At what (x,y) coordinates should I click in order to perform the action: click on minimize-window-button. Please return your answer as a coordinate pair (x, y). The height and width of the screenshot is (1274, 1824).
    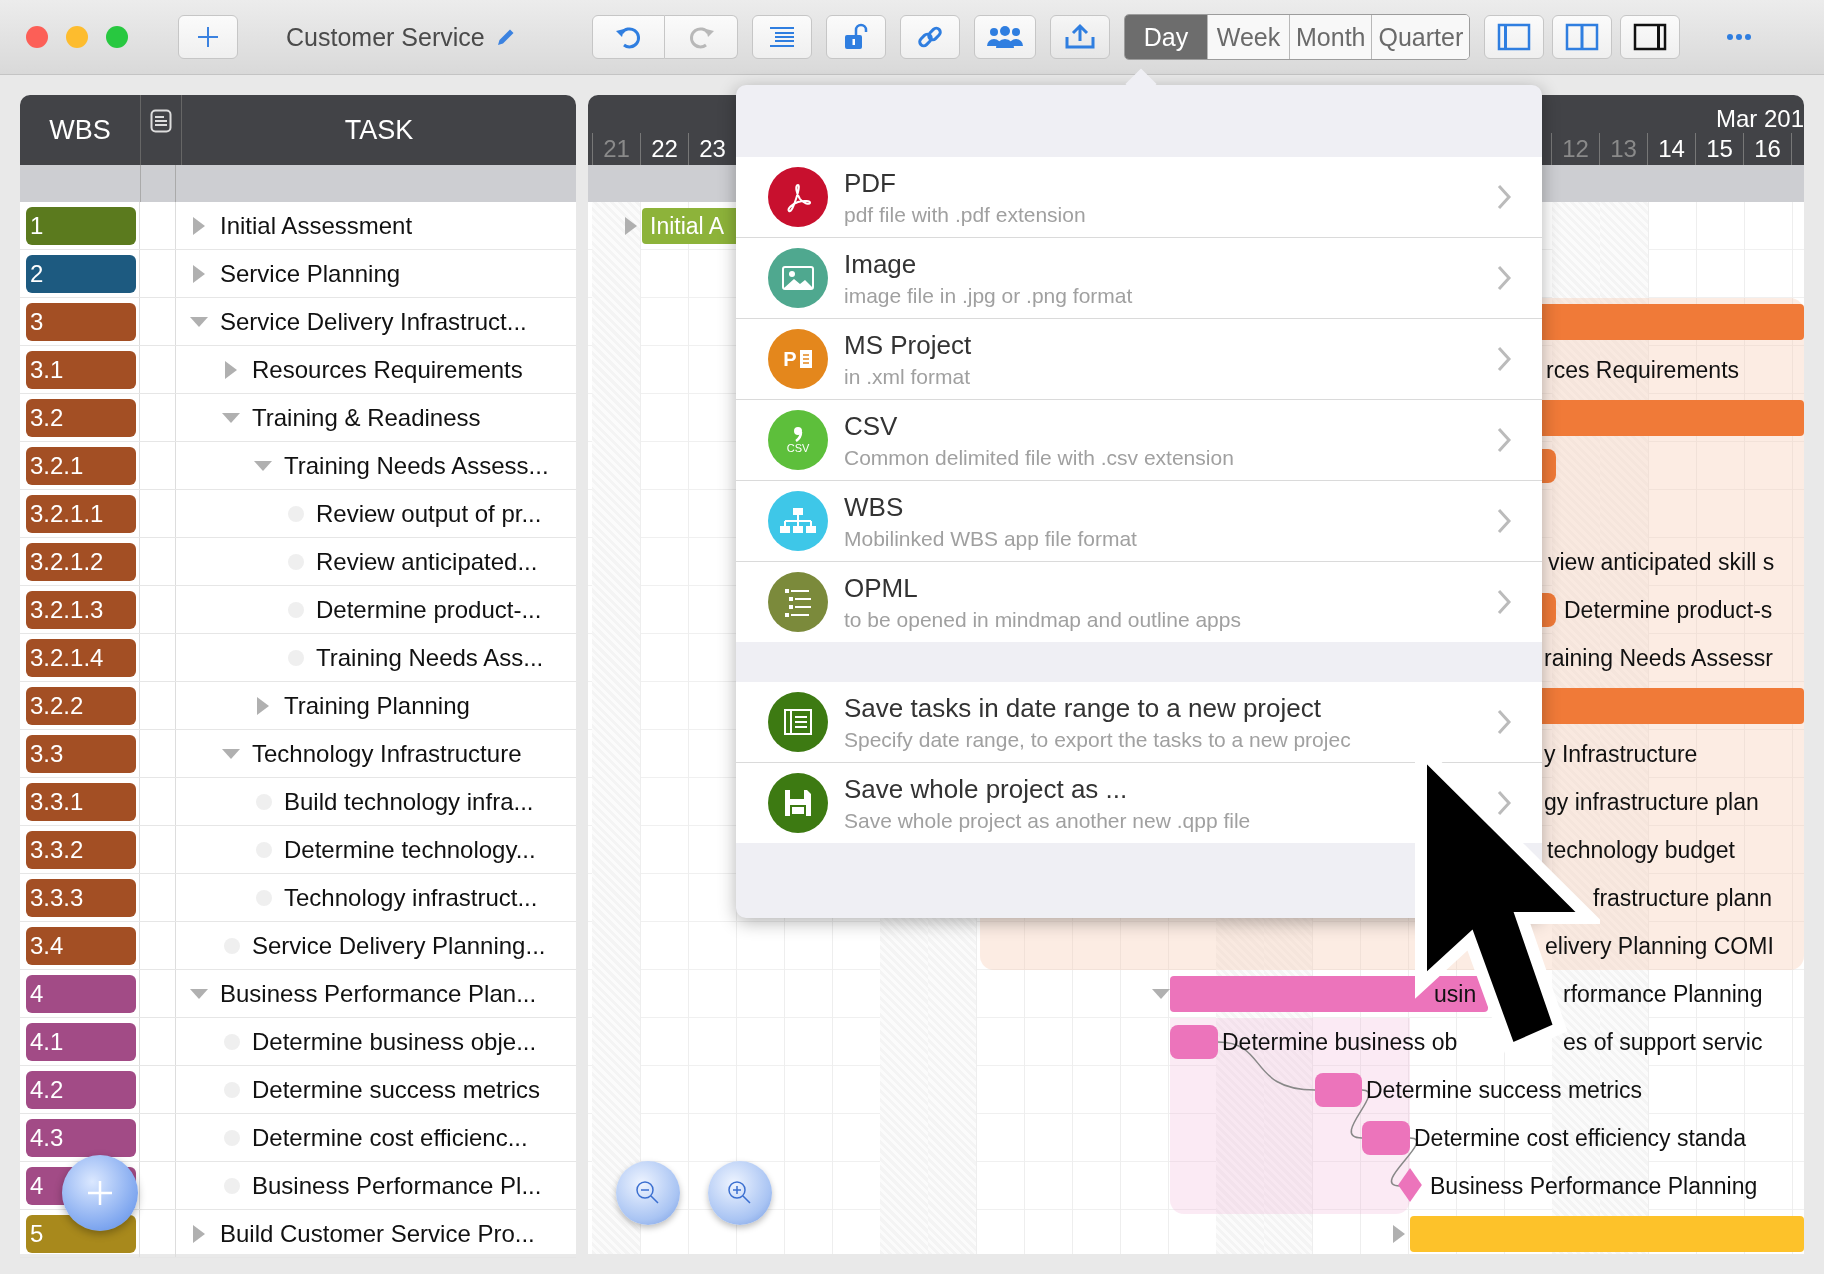
    Looking at the image, I should click on (77, 37).